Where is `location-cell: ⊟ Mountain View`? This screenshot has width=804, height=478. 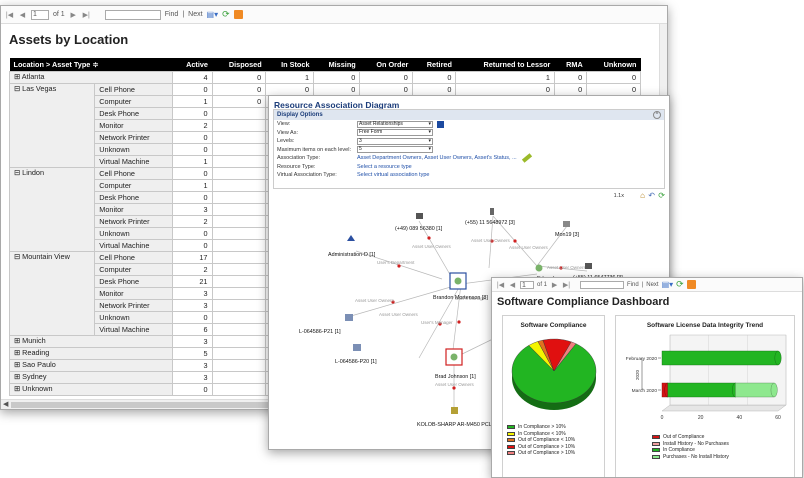
location-cell: ⊟ Mountain View is located at coordinates (52, 293).